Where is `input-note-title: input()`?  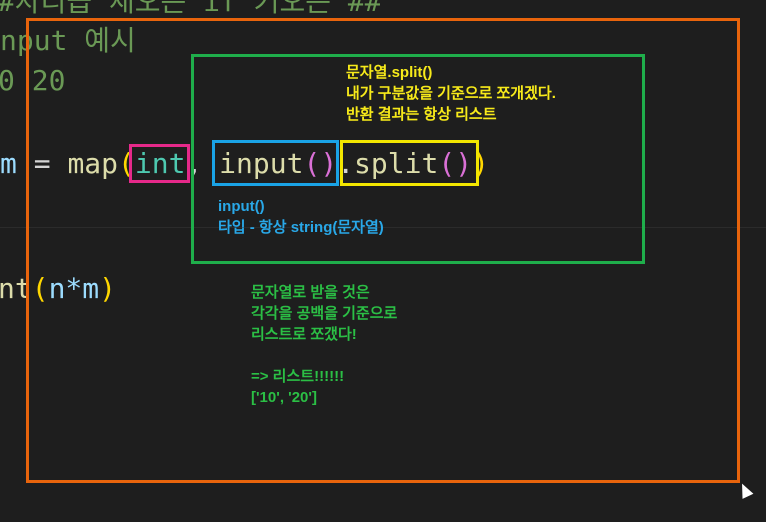
input-note-title: input() is located at coordinates (241, 206).